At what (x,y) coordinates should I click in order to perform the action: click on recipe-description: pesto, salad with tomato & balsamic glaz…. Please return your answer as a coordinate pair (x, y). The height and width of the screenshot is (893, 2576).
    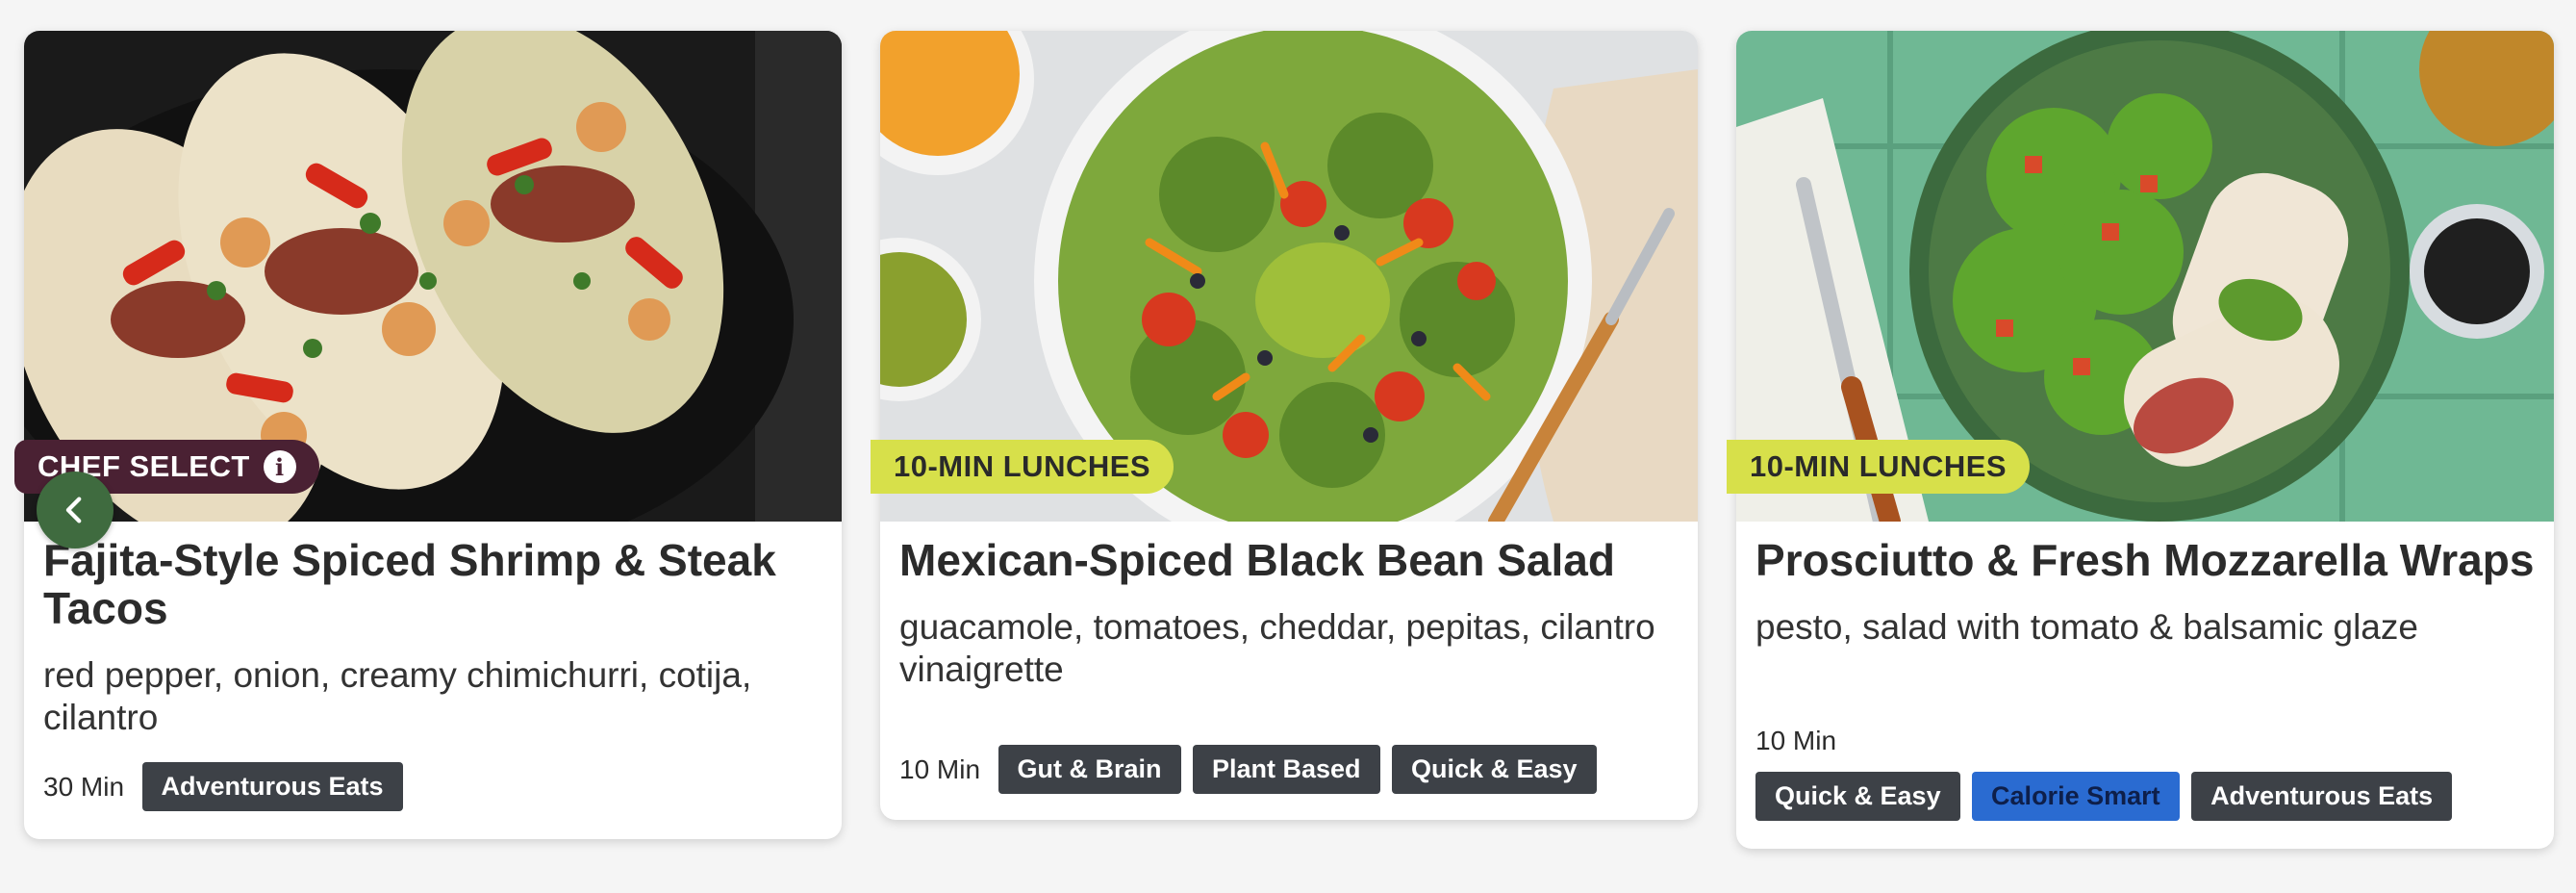
    Looking at the image, I should click on (2086, 627).